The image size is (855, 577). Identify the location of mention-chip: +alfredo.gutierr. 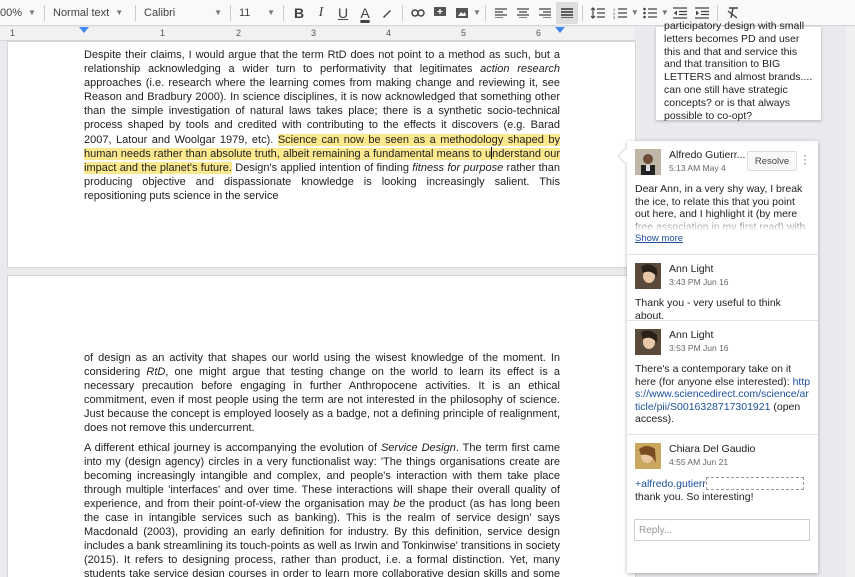
(670, 484).